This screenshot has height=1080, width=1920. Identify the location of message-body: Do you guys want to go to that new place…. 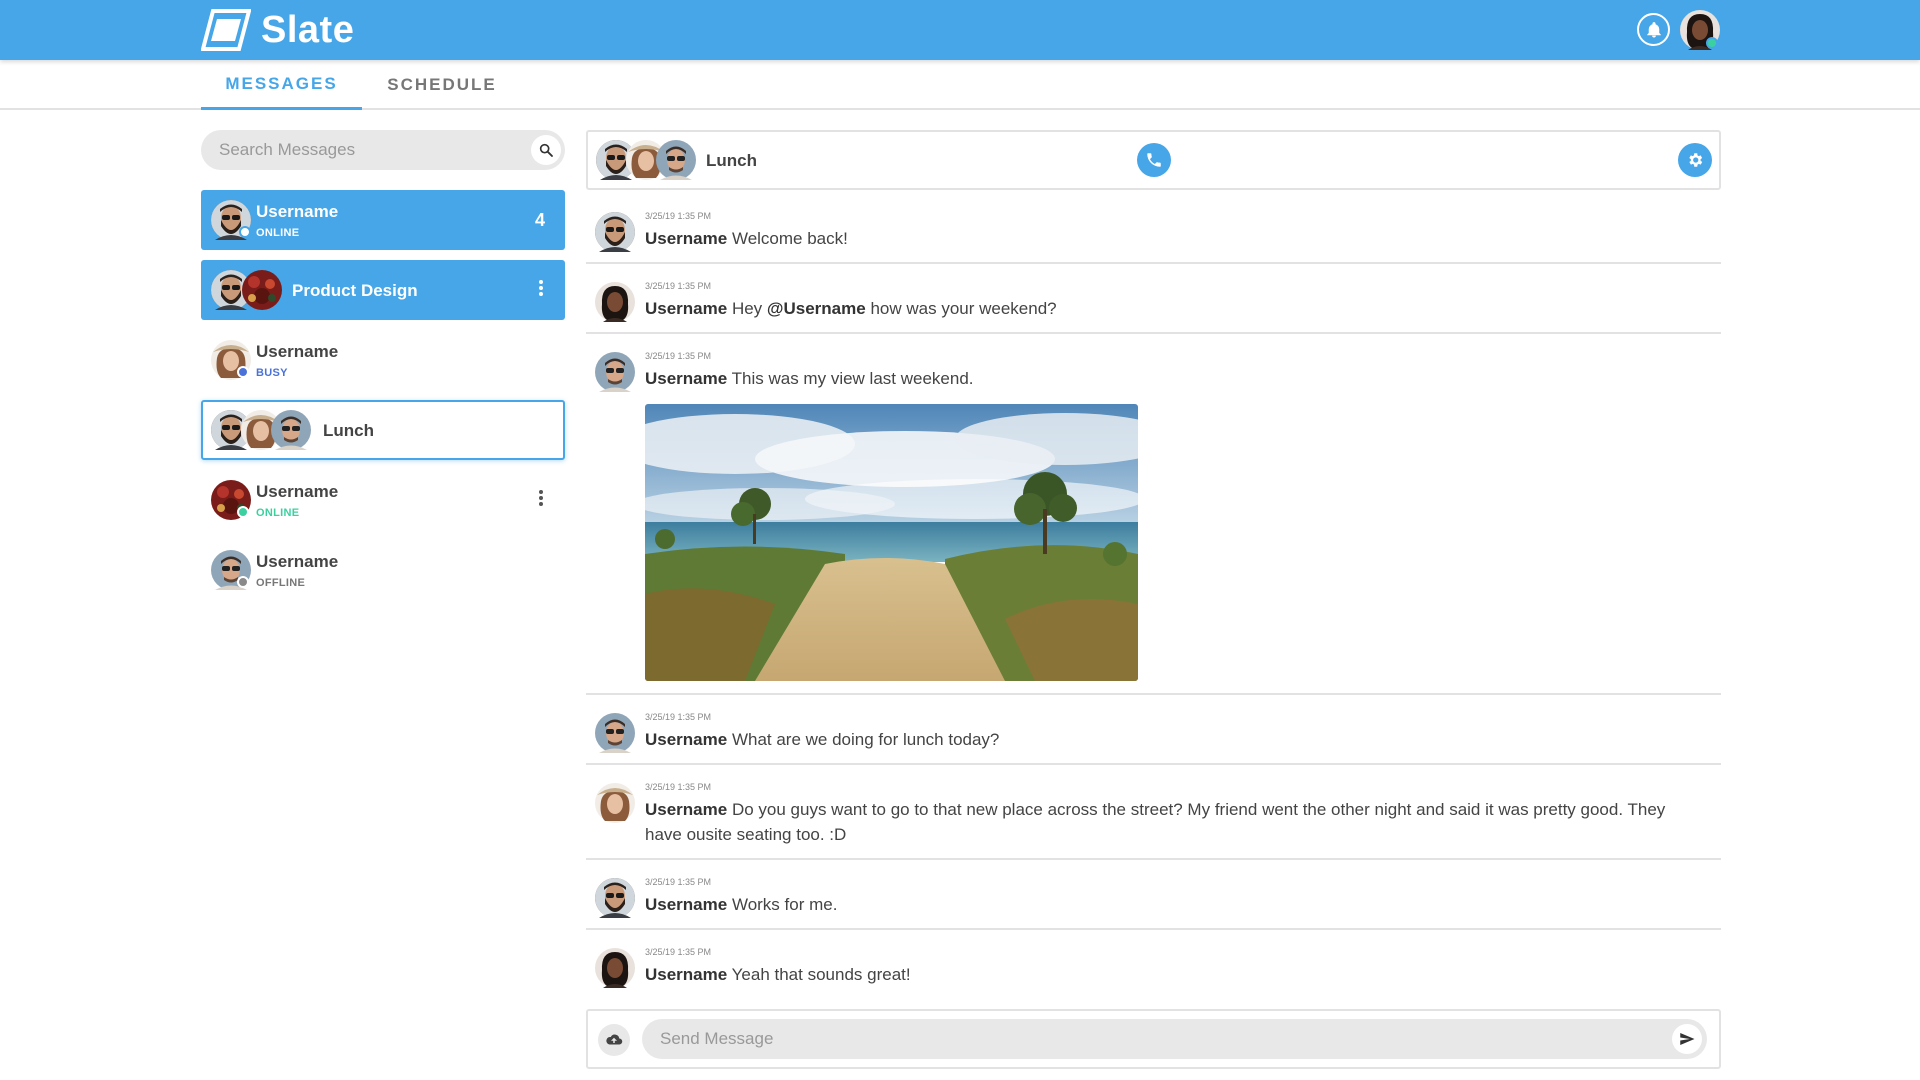
(1155, 822).